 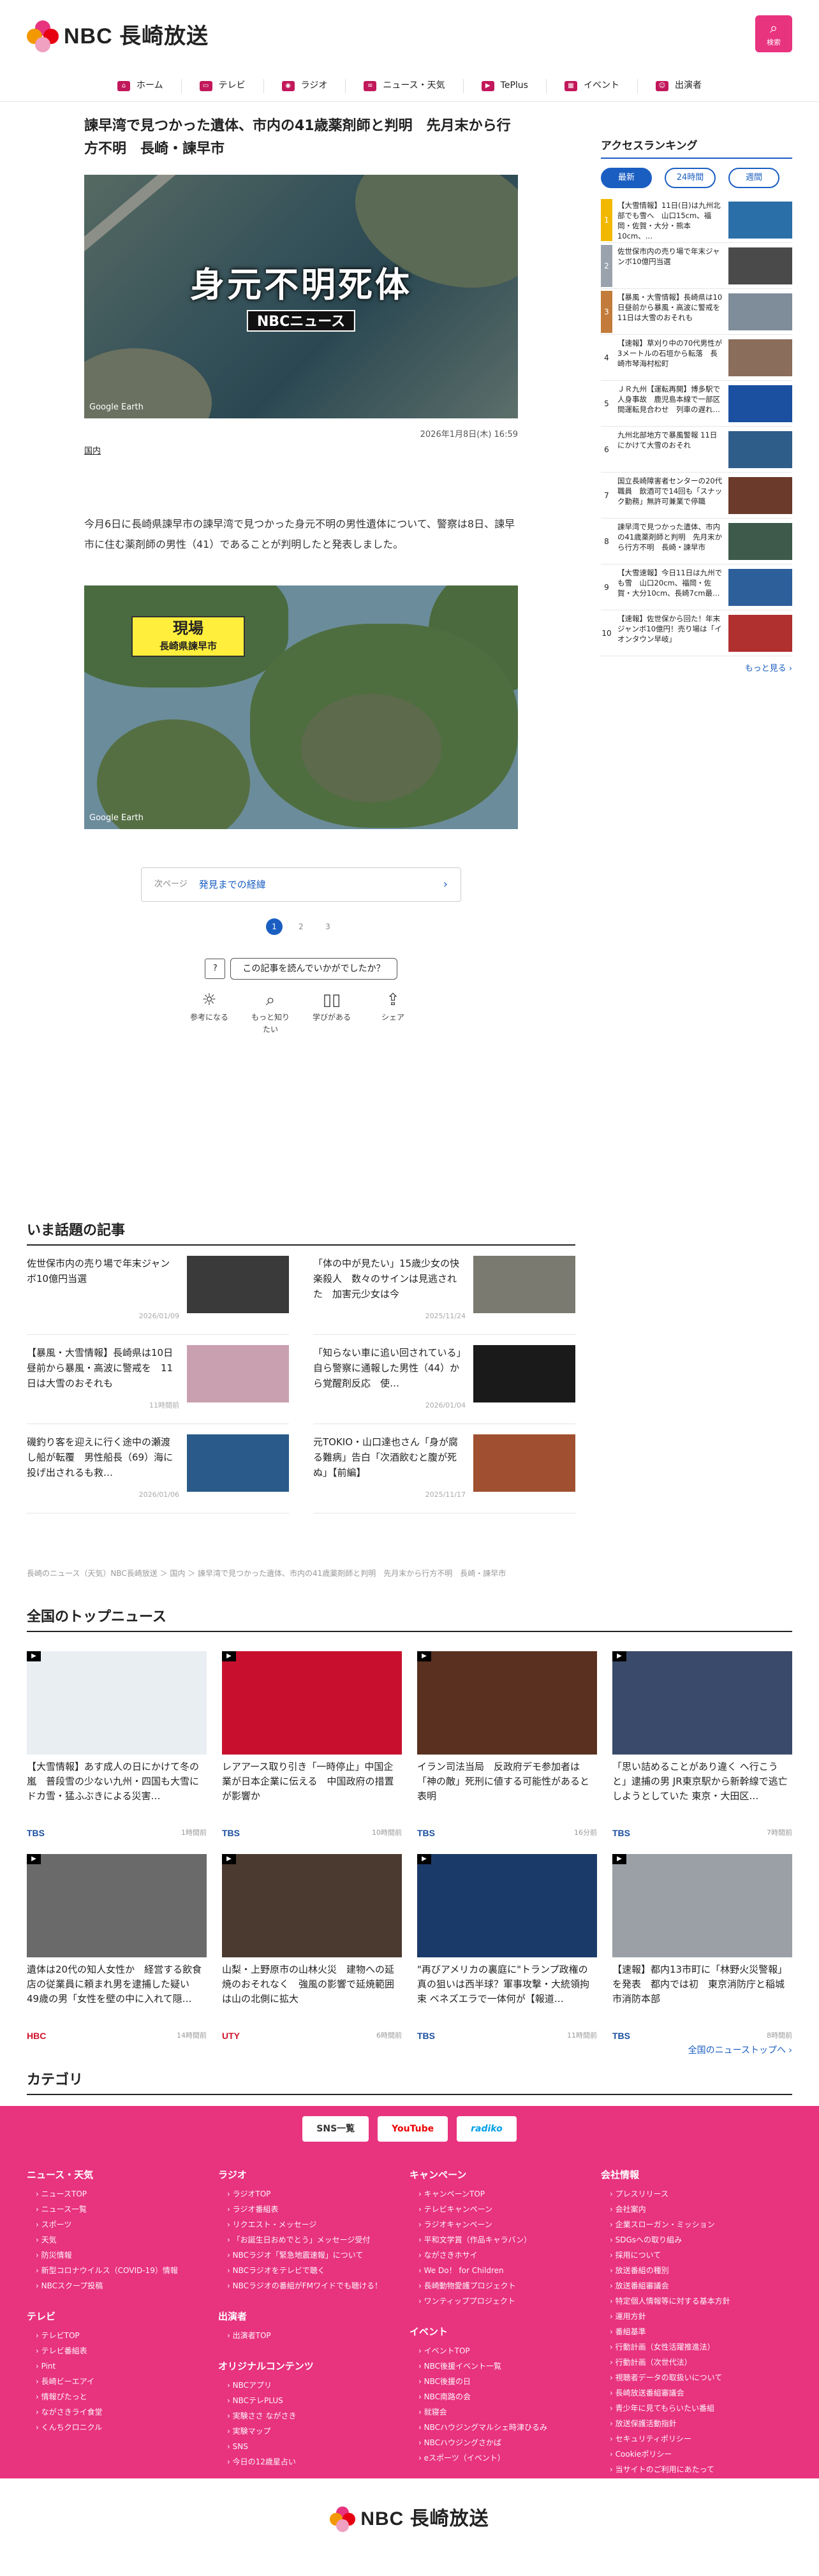 I want to click on footer-link: NBCラジオの番組がFMワイドでも聴ける！, so click(x=318, y=2285).